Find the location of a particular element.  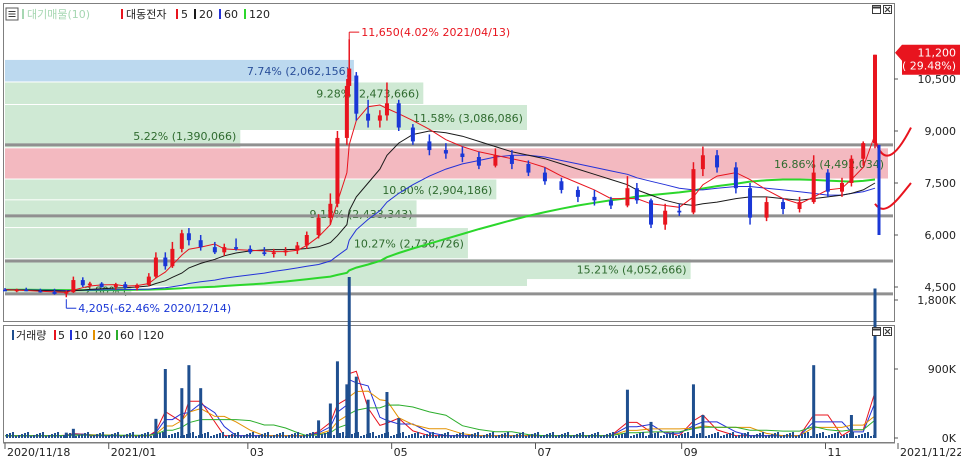

y-tick-label: 1,800K is located at coordinates (936, 300).